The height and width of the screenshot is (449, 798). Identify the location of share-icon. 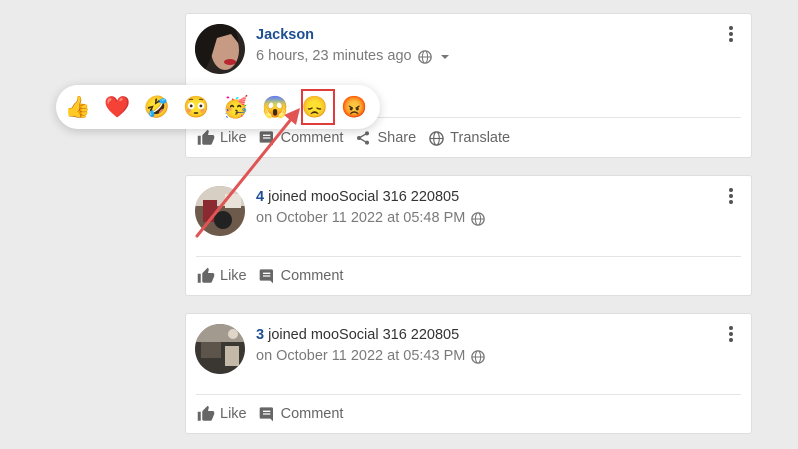
(363, 138).